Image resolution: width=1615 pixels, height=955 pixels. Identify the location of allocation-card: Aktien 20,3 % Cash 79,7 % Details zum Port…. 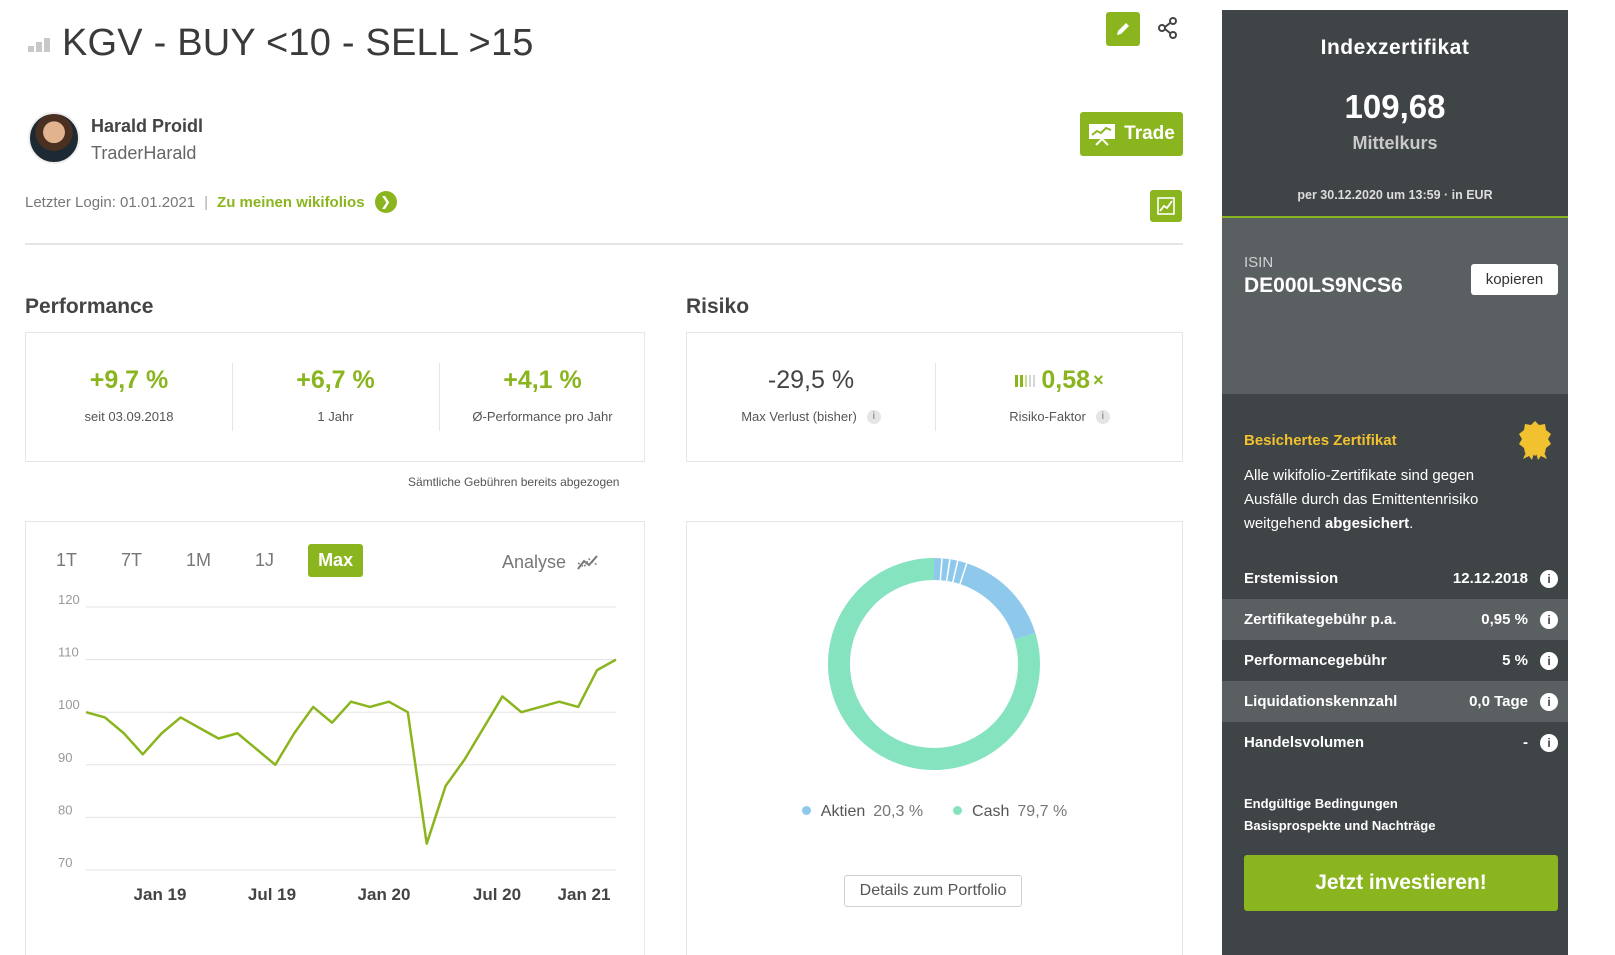
(934, 738).